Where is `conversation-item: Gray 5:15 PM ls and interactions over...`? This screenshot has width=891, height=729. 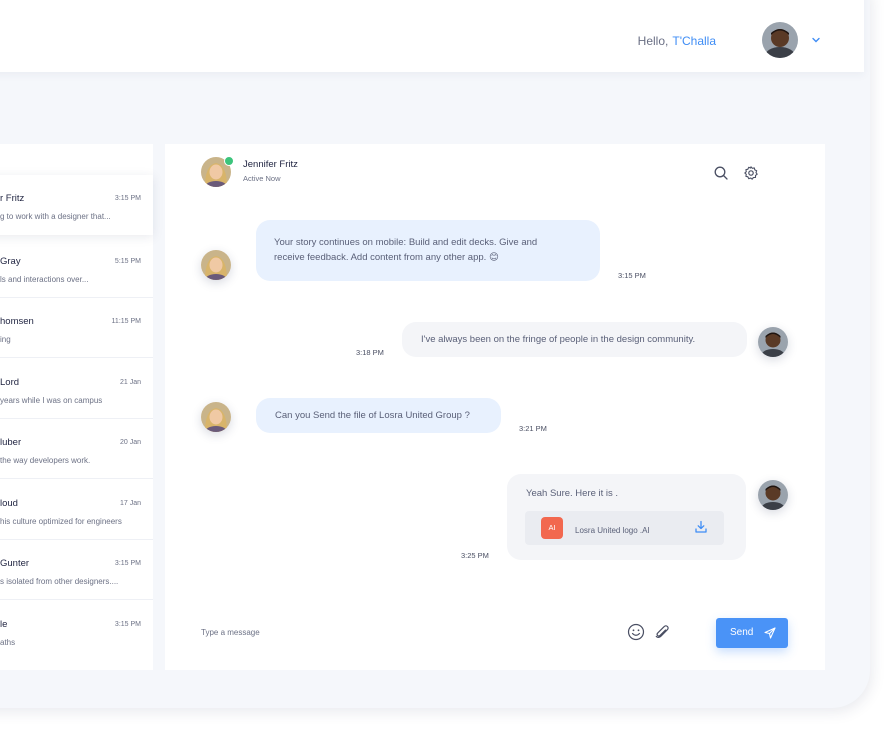
conversation-item: Gray 5:15 PM ls and interactions over... is located at coordinates (76, 268).